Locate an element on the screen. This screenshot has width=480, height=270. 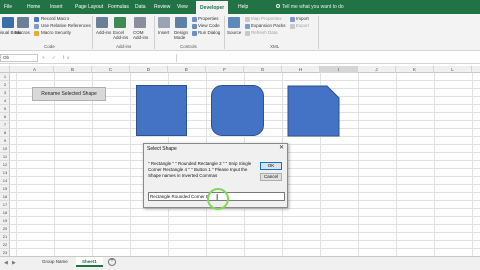
name-box: Ob is located at coordinates (19, 58).